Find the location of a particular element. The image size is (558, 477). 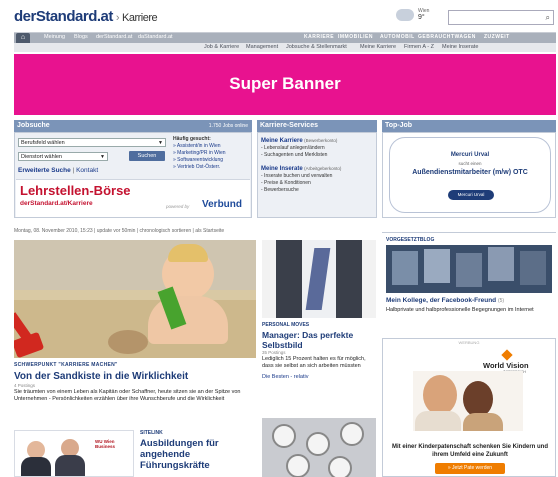

topjob-position: Außendienstmitarbeiter (m/w) OTC is located at coordinates (470, 172).